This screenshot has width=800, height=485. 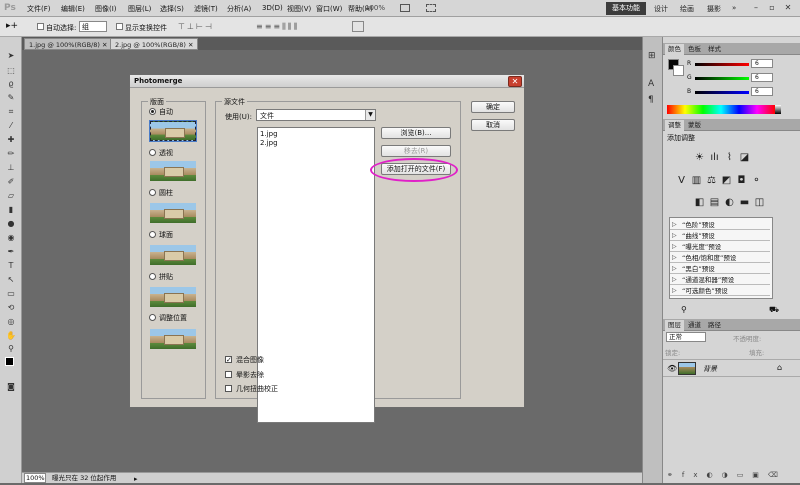 What do you see at coordinates (651, 84) in the screenshot?
I see `character-panel-icon: A` at bounding box center [651, 84].